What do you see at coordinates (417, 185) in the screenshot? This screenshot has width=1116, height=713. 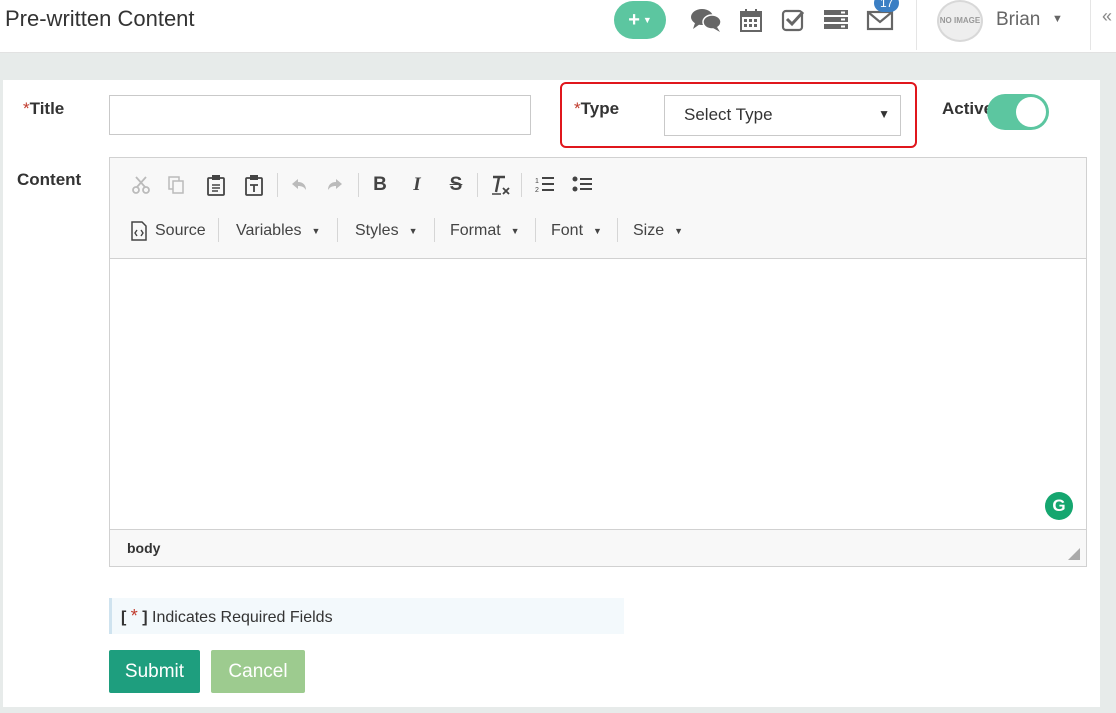 I see `italic-icon: I` at bounding box center [417, 185].